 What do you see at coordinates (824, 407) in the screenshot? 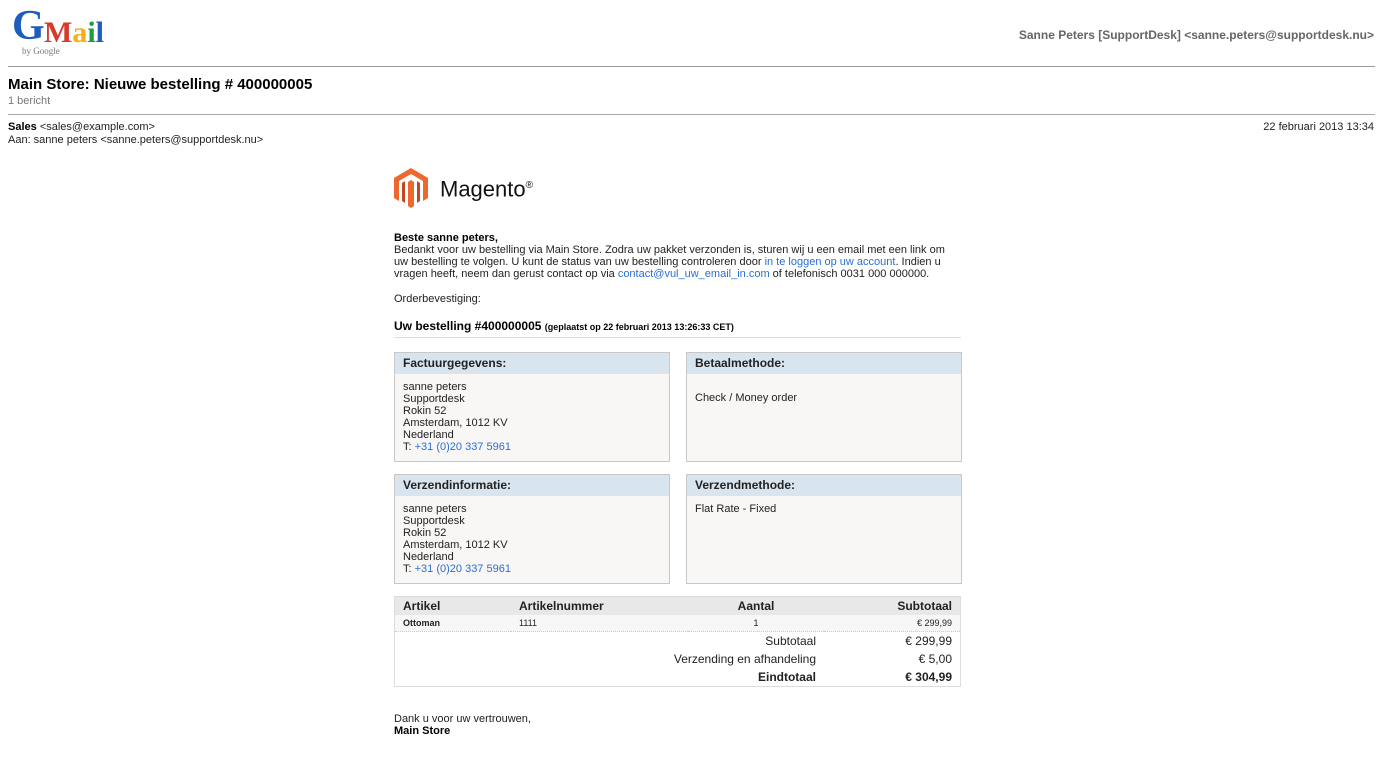
I see `payment-box: Betaalmethode: Check / Money order` at bounding box center [824, 407].